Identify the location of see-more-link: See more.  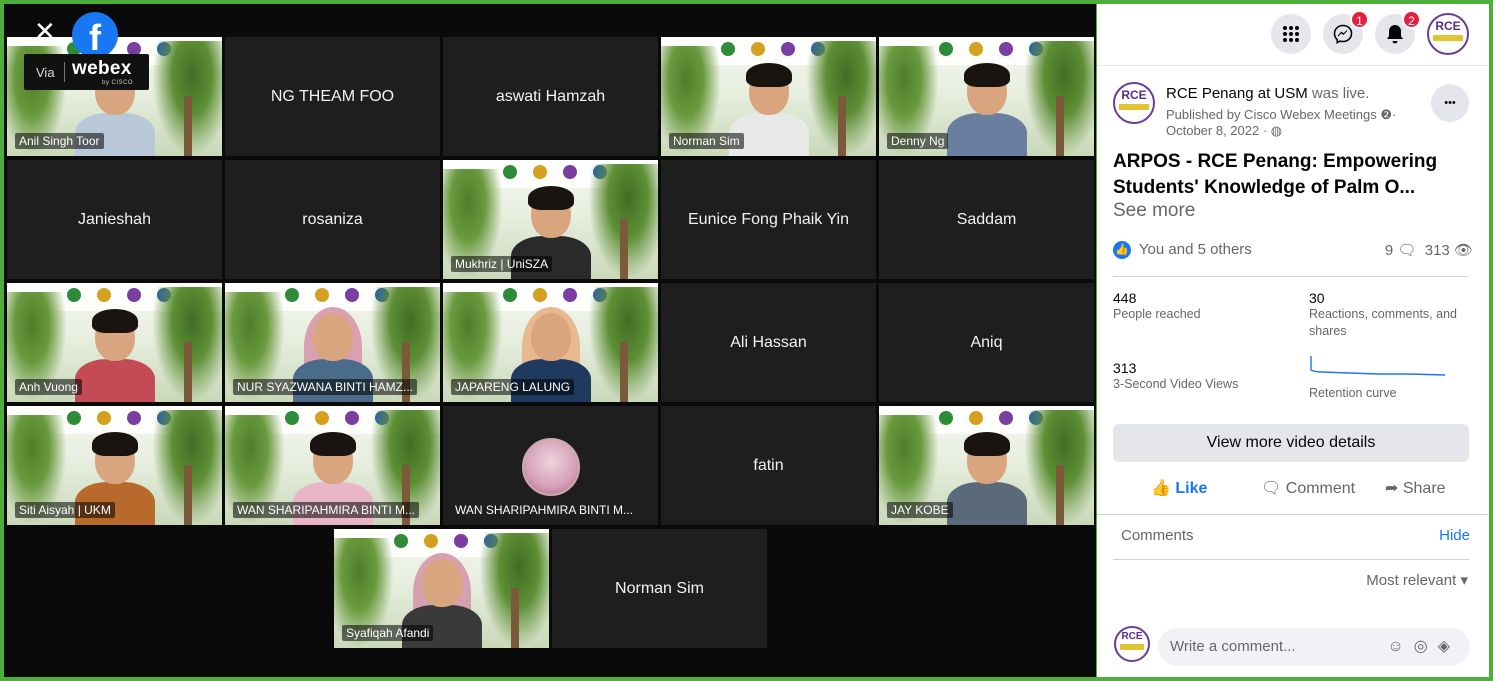
(1154, 211).